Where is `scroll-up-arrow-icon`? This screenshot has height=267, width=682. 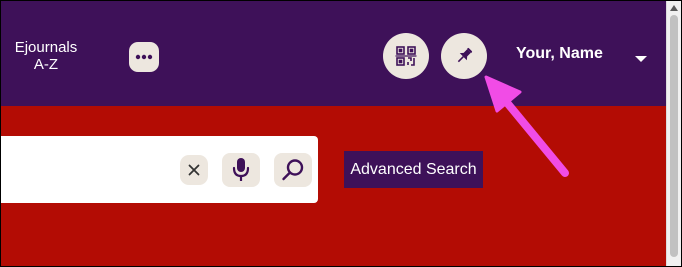
scroll-up-arrow-icon is located at coordinates (674, 8).